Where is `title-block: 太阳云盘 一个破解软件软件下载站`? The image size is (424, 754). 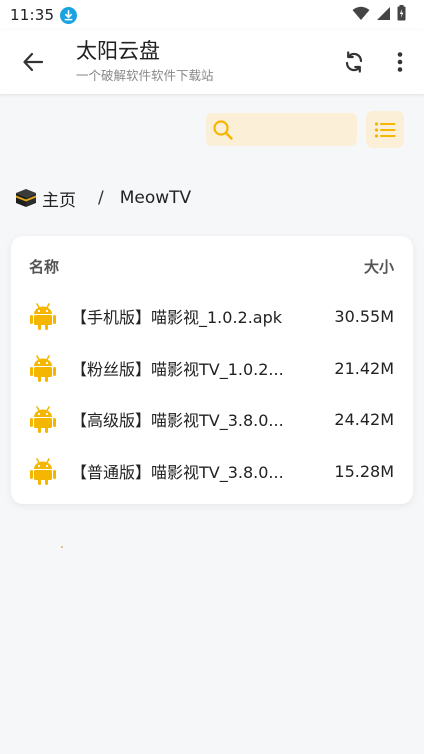
title-block: 太阳云盘 一个破解软件软件下载站 is located at coordinates (145, 61).